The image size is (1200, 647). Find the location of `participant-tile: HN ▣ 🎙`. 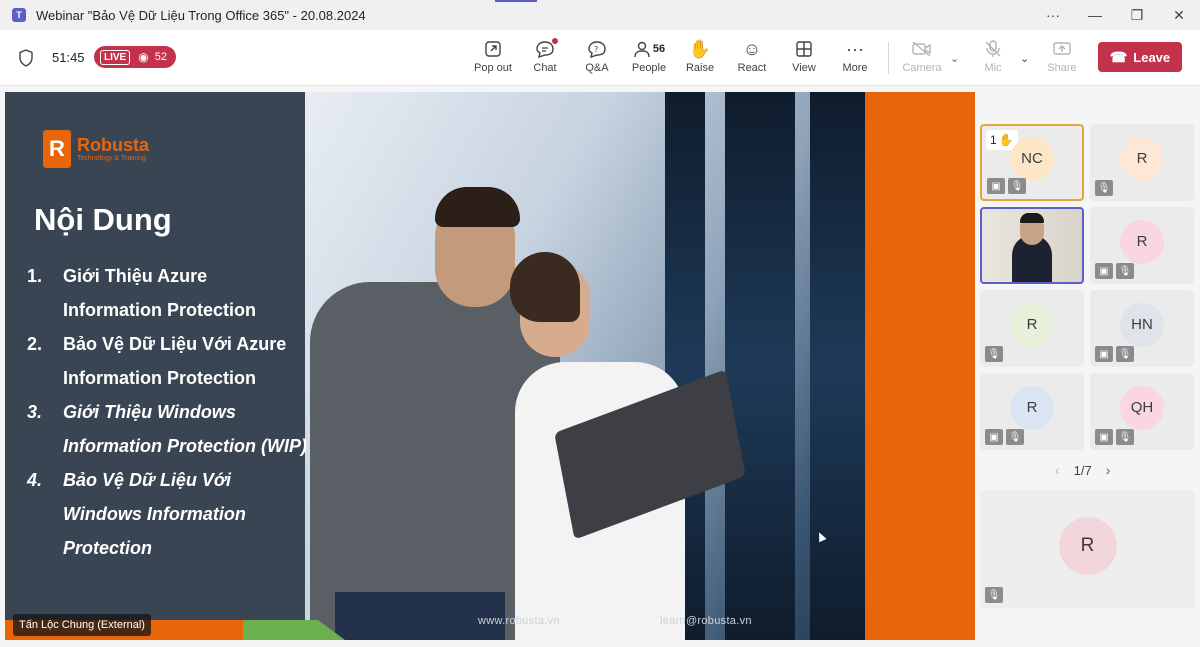

participant-tile: HN ▣ 🎙 is located at coordinates (1142, 328).